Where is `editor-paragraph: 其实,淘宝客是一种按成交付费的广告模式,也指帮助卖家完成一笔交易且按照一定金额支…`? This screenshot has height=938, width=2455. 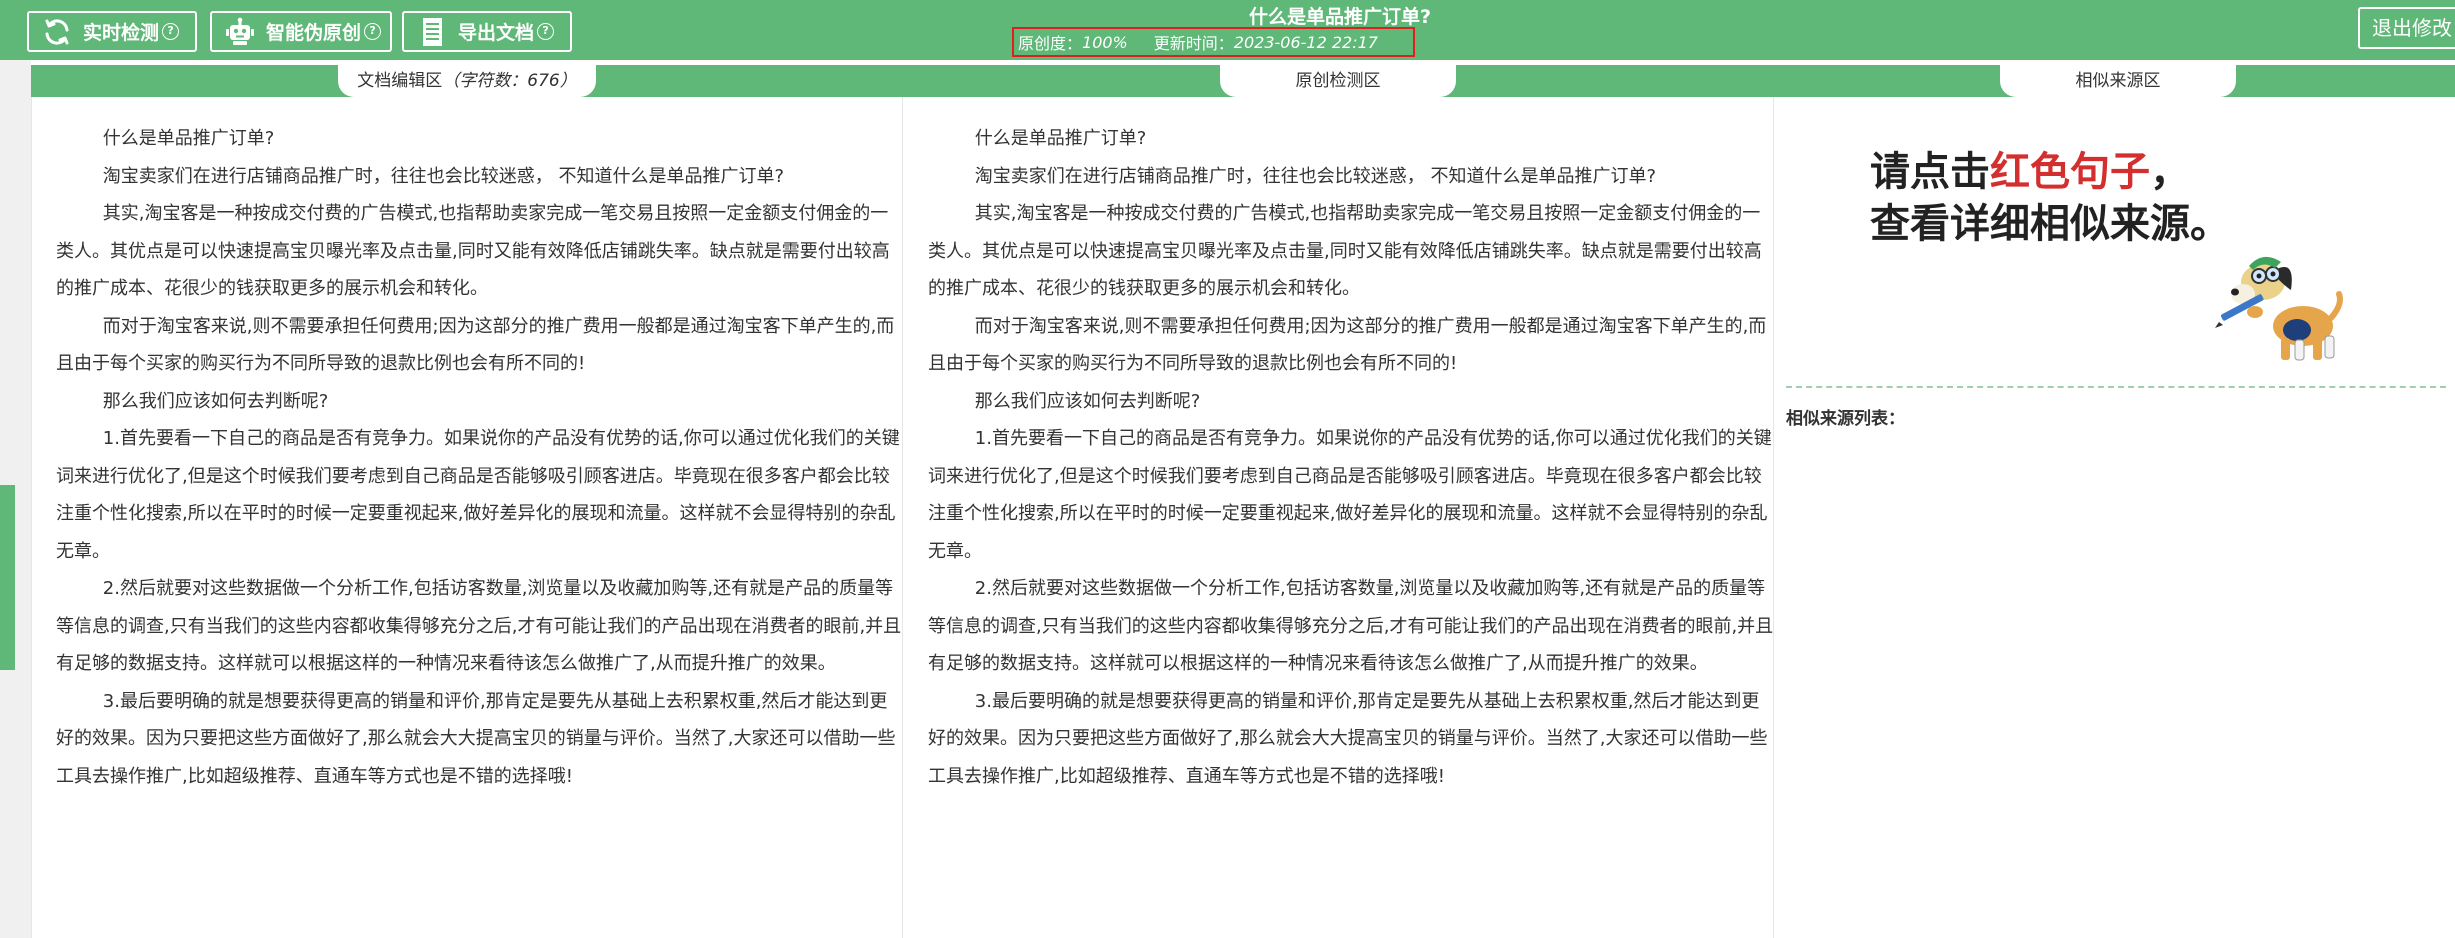 editor-paragraph: 其实,淘宝客是一种按成交付费的广告模式,也指帮助卖家完成一笔交易且按照一定金额支… is located at coordinates (479, 251).